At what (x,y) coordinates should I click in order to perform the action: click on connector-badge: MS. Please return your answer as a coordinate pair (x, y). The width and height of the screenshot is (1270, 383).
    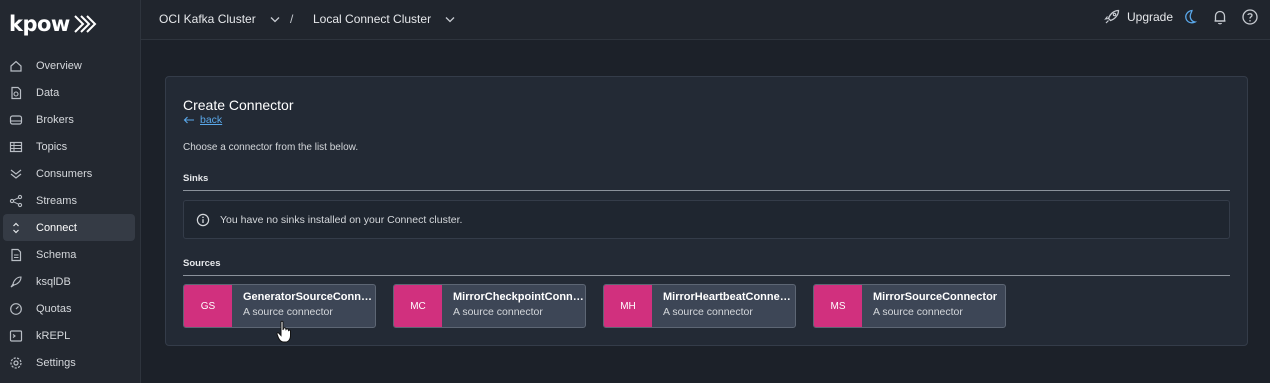
    Looking at the image, I should click on (838, 306).